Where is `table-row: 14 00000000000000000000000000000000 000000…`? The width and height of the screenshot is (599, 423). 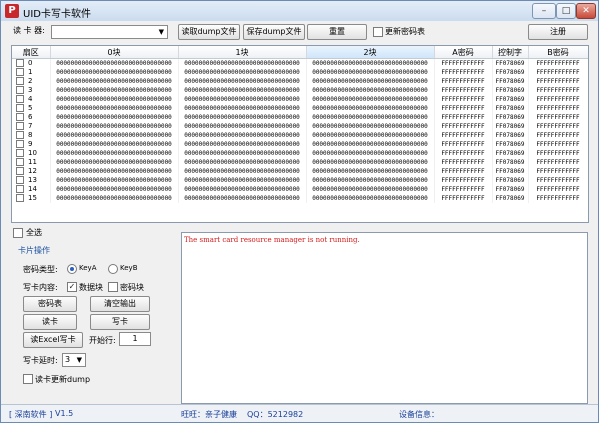
table-row: 14 00000000000000000000000000000000 000000… is located at coordinates (300, 189).